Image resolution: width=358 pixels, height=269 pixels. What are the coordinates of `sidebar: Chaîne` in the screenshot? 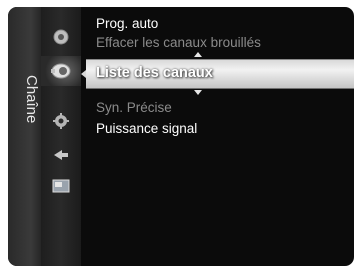 It's located at (24, 136).